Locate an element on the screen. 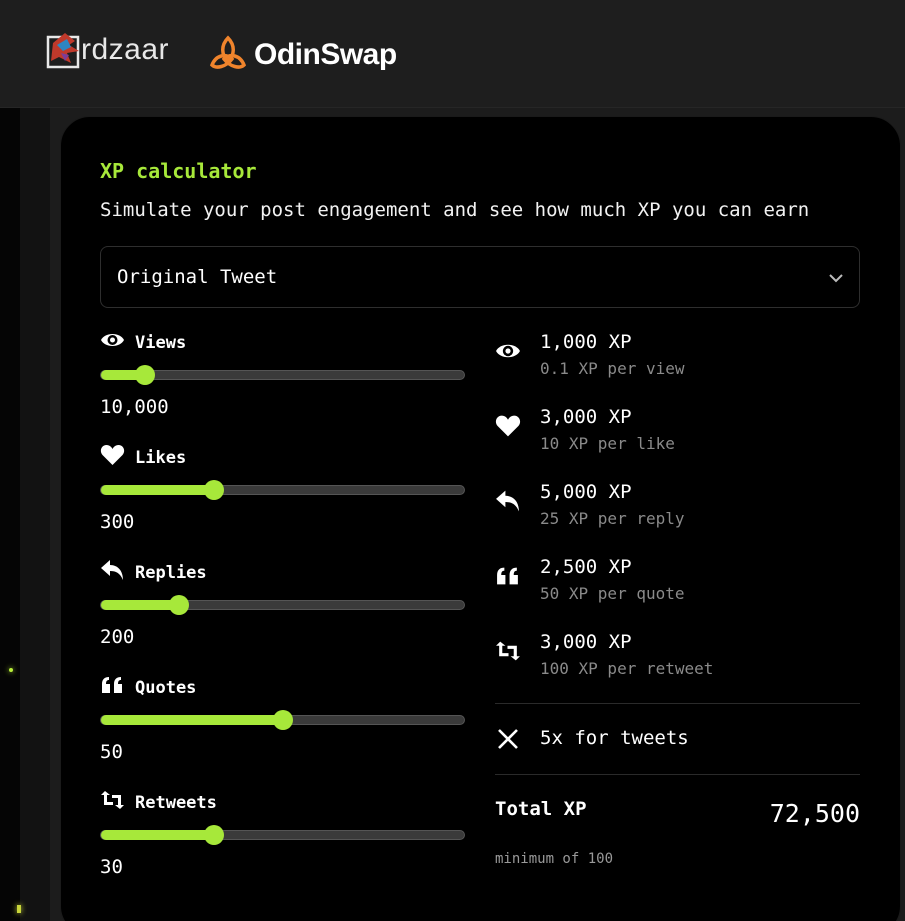 The image size is (905, 921). quotes-slider is located at coordinates (282, 720).